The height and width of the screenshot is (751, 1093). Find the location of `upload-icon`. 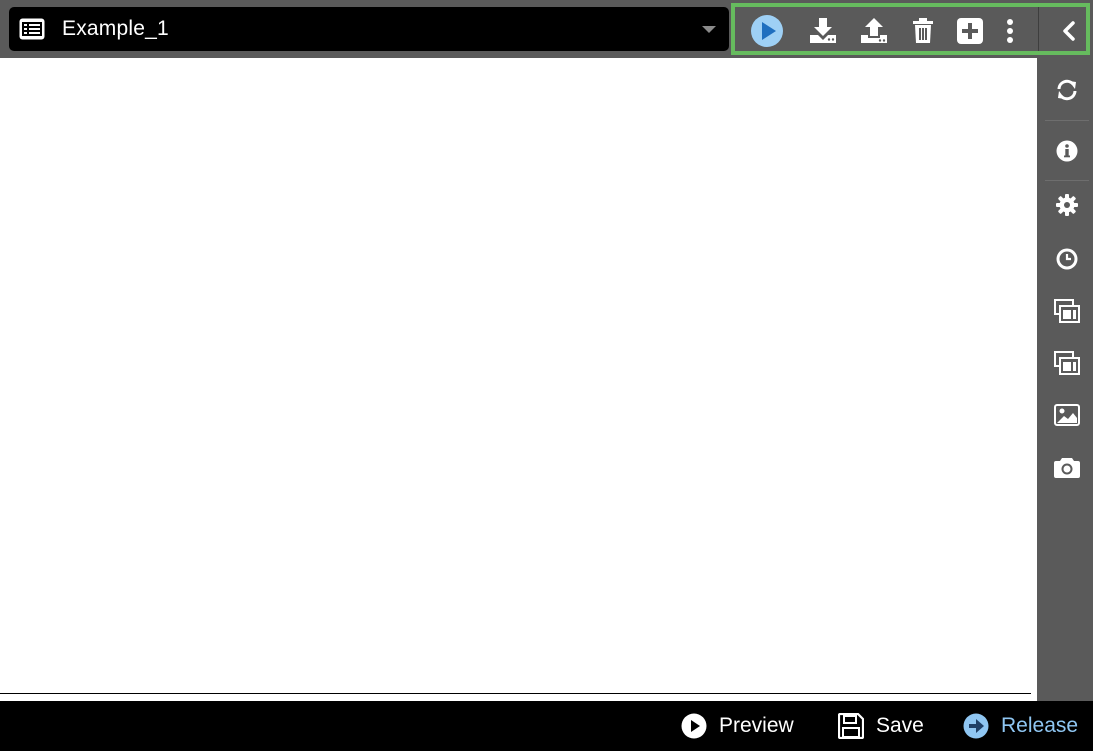

upload-icon is located at coordinates (874, 30).